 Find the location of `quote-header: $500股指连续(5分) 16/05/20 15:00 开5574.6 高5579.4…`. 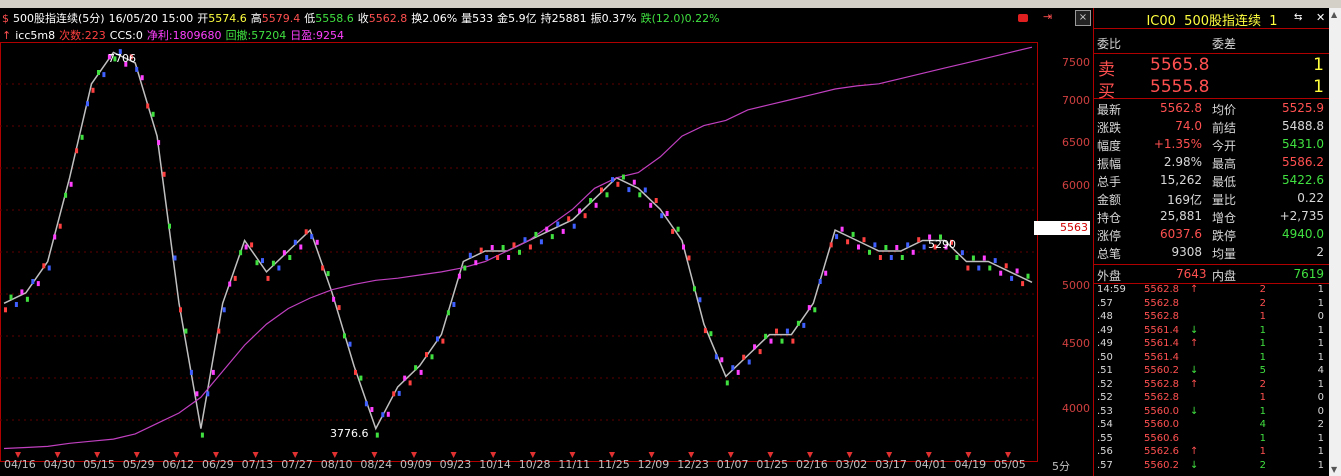

quote-header: $500股指连续(5分) 16/05/20 15:00 开5574.6 高5579.4… is located at coordinates (363, 18).